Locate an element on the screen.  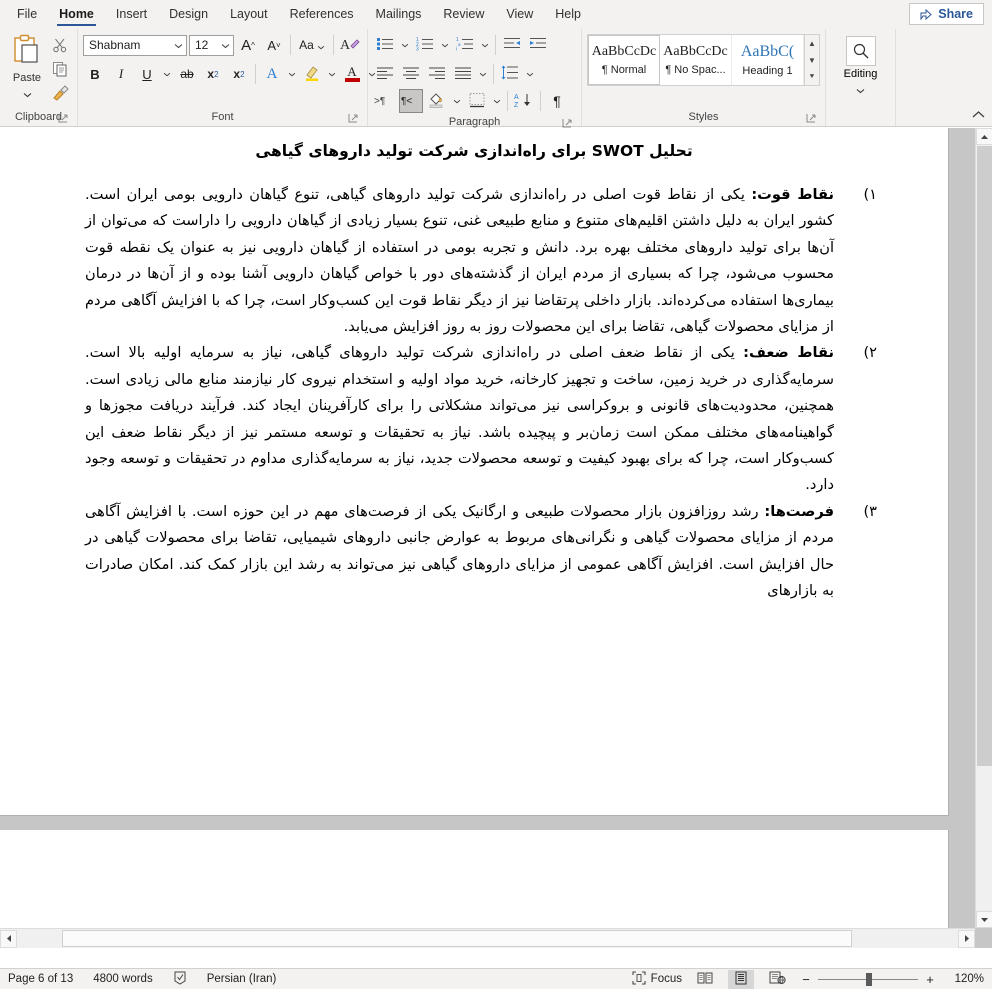
horizontal-scroll-thumb is located at coordinates (457, 938).